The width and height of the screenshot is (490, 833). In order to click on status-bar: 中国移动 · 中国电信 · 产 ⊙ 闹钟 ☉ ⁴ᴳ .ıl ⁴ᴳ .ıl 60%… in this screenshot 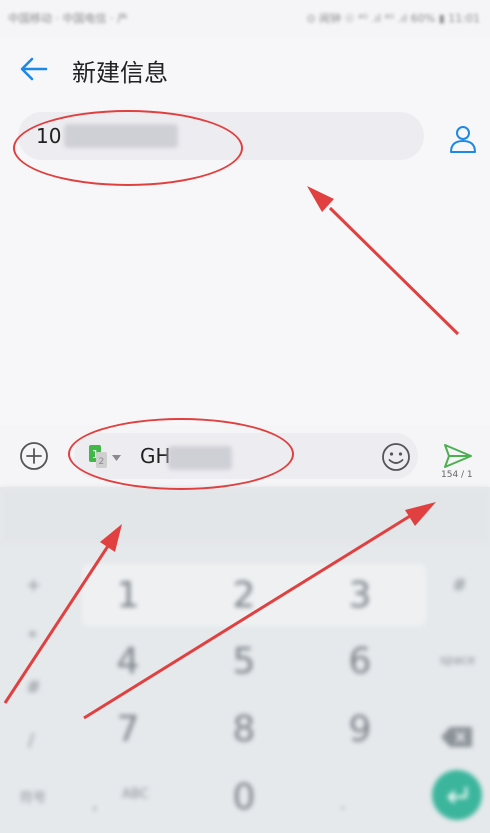, I will do `click(245, 19)`.